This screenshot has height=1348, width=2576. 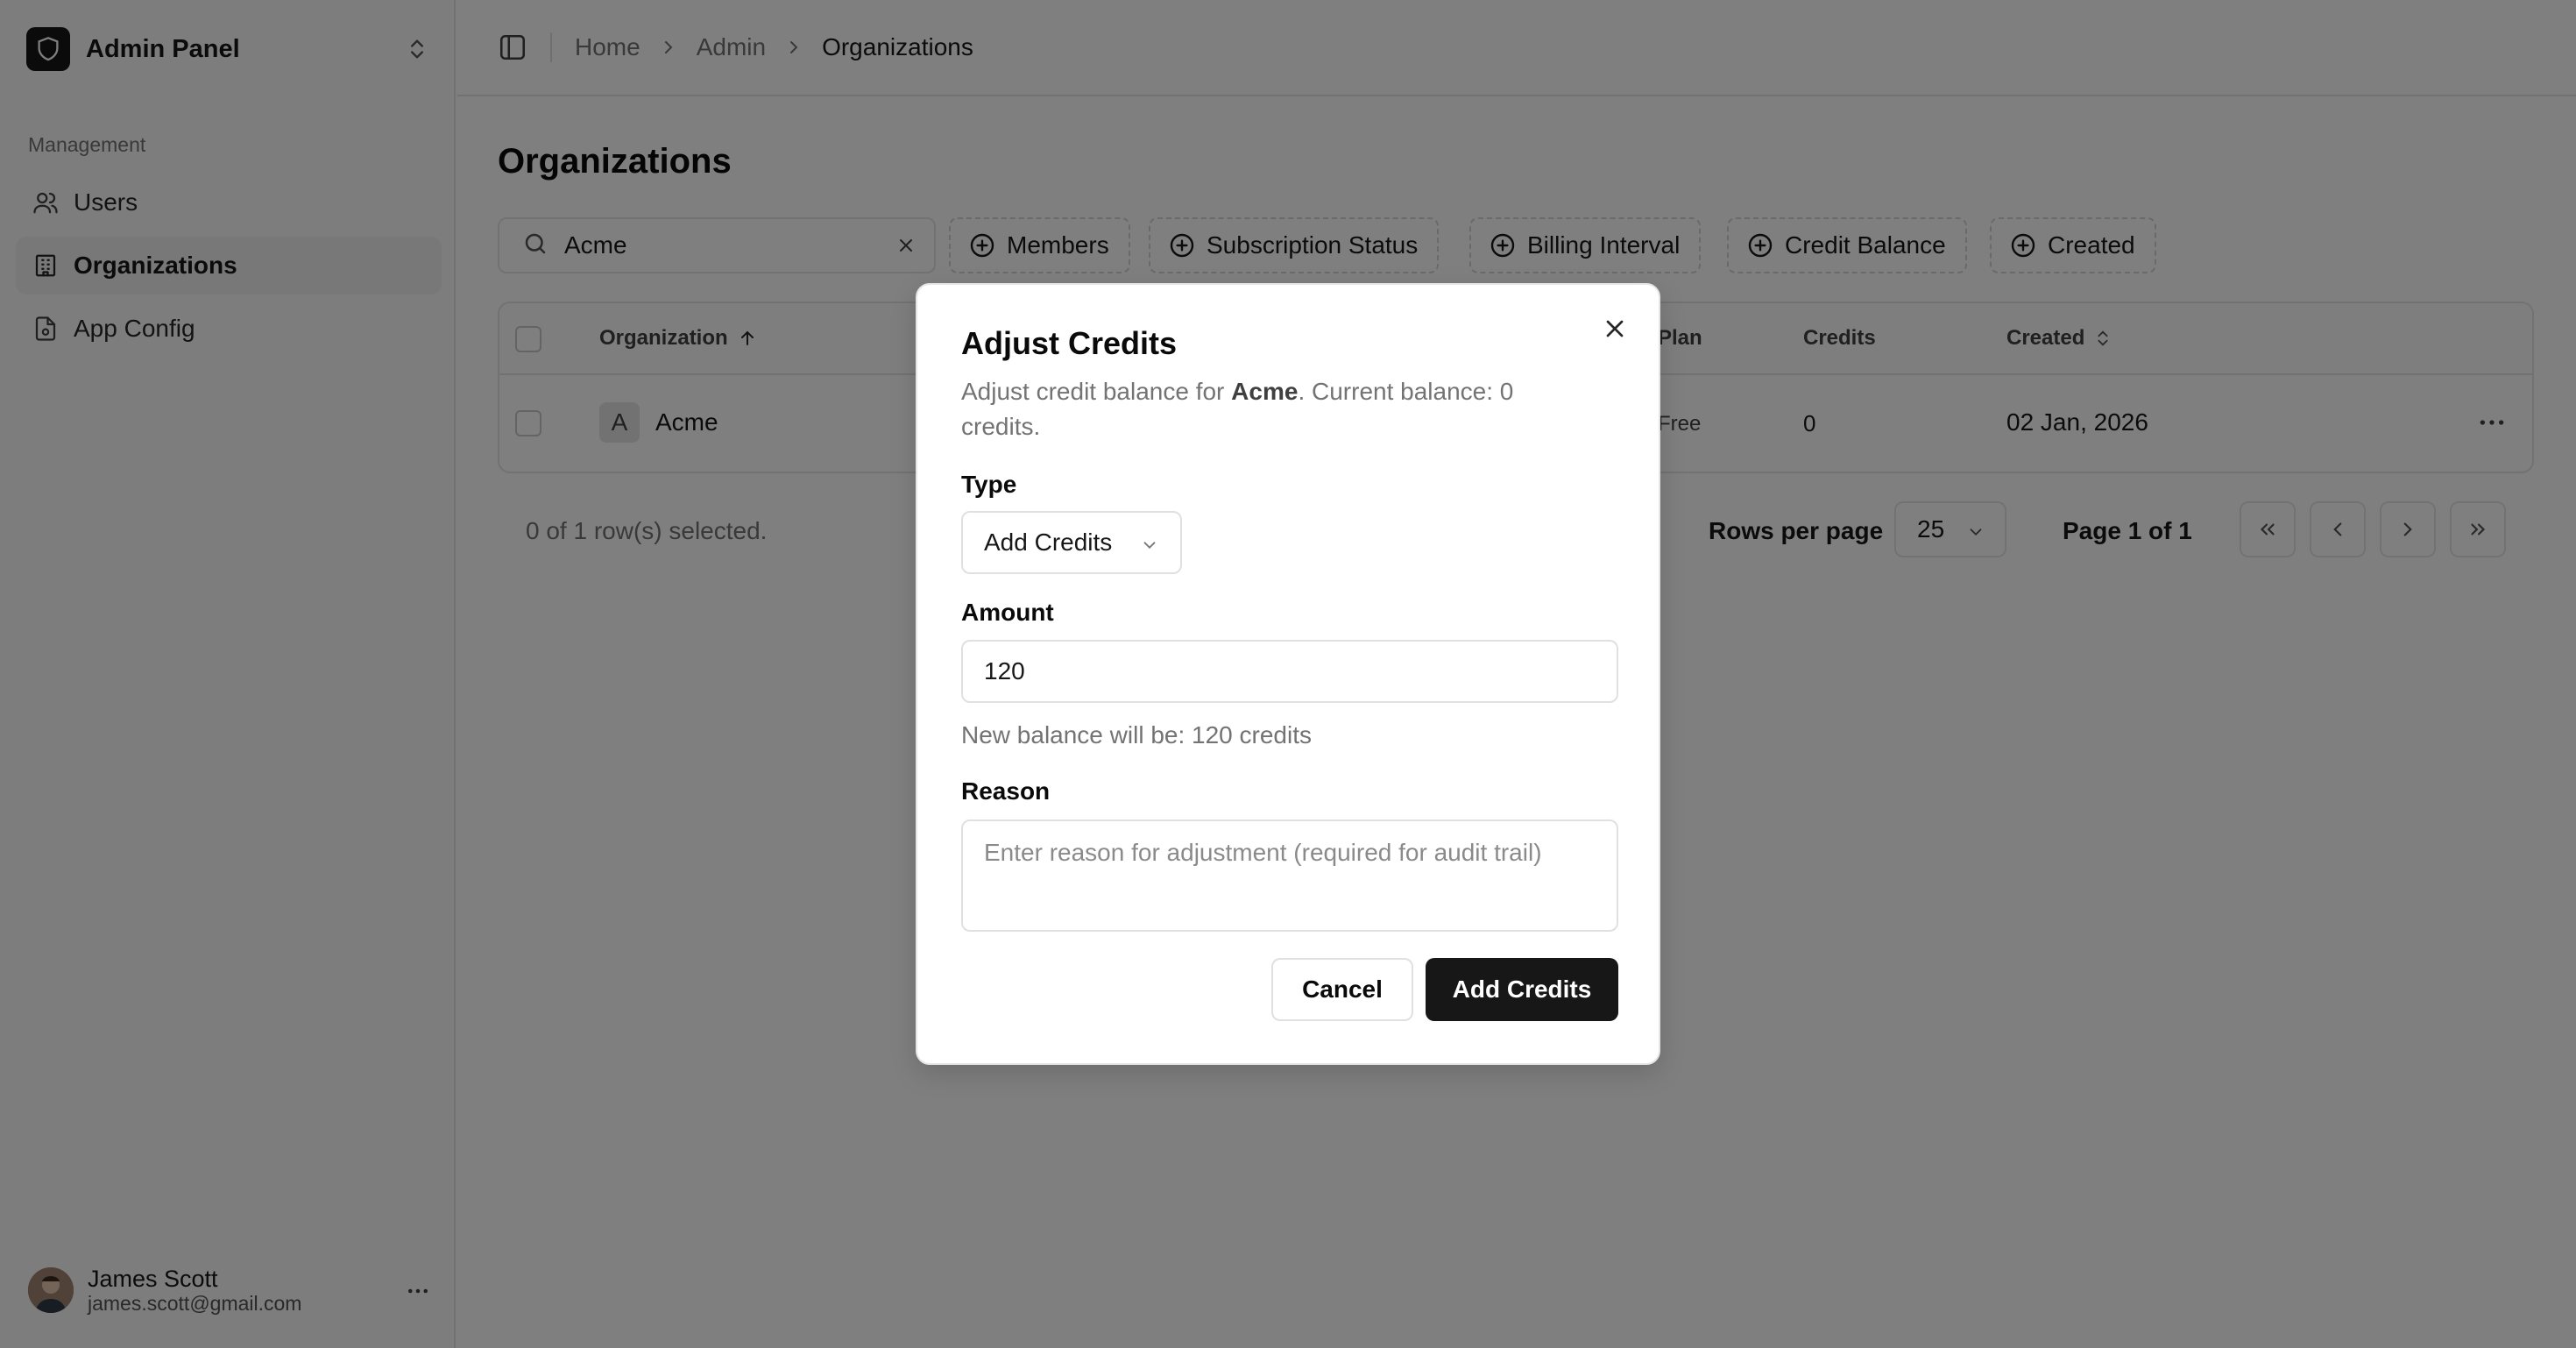 What do you see at coordinates (1342, 989) in the screenshot?
I see `cancel-button: Cancel` at bounding box center [1342, 989].